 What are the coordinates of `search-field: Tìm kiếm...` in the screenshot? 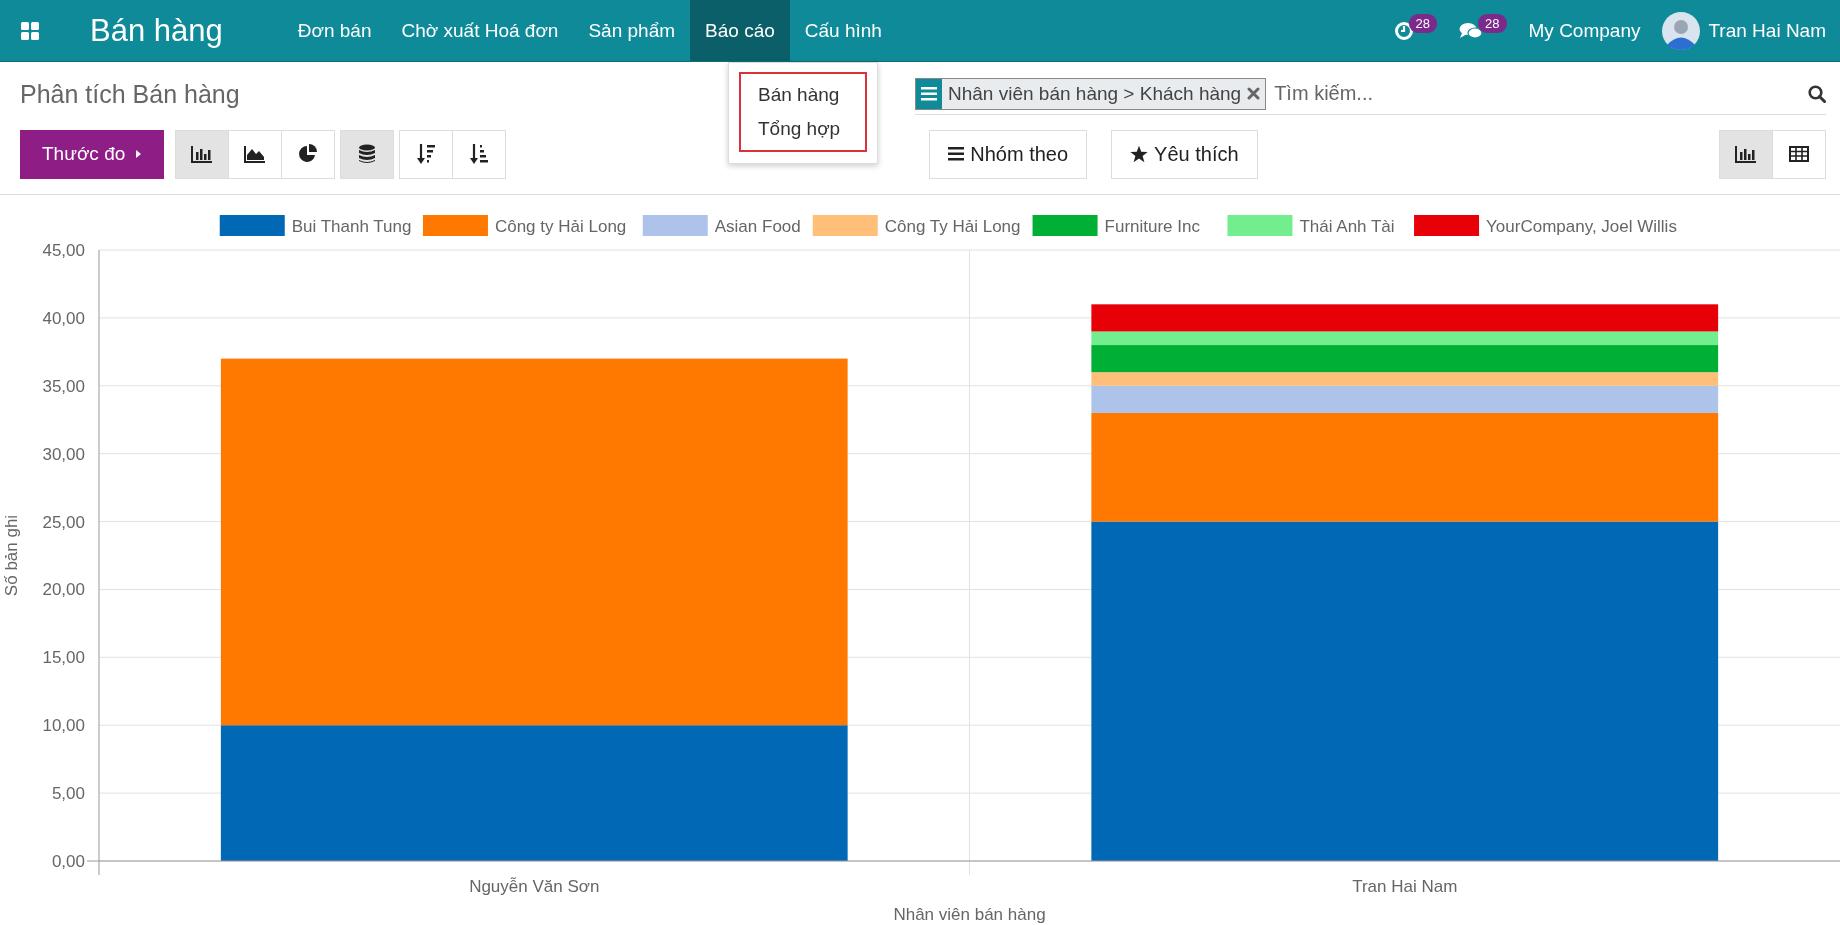 It's located at (1537, 93).